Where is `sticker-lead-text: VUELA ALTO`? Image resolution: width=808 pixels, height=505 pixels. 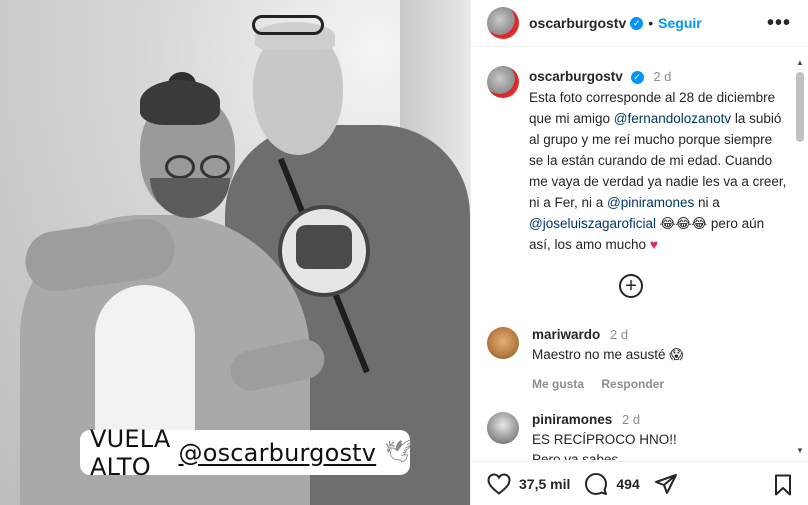 sticker-lead-text: VUELA ALTO is located at coordinates (130, 452).